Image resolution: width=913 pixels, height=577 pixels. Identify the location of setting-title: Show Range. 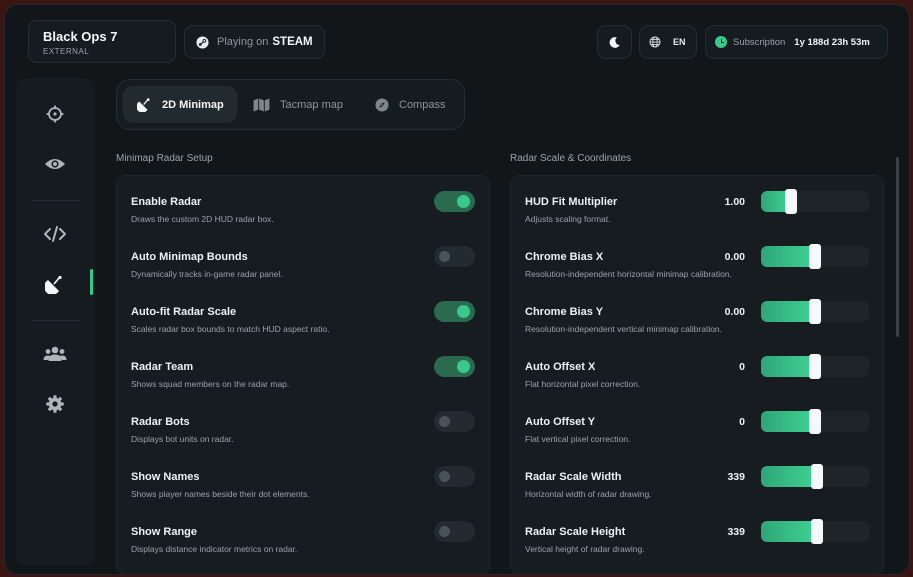
(164, 532).